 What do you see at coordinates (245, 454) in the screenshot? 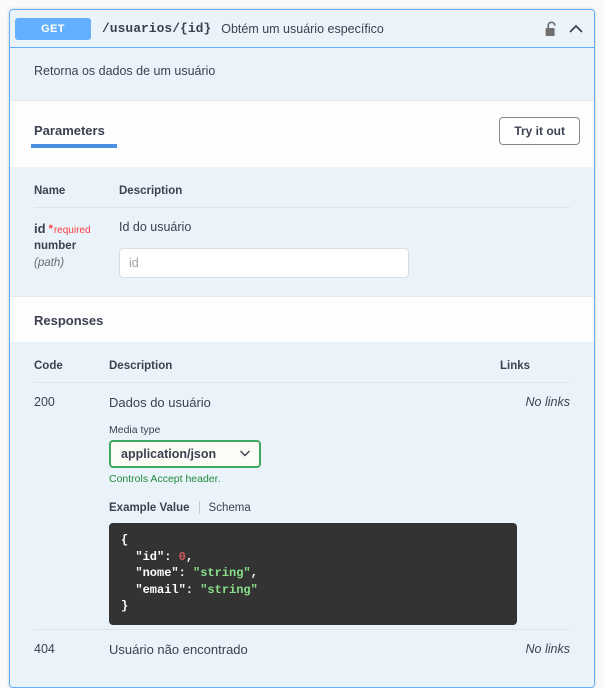
I see `chevron-down-icon` at bounding box center [245, 454].